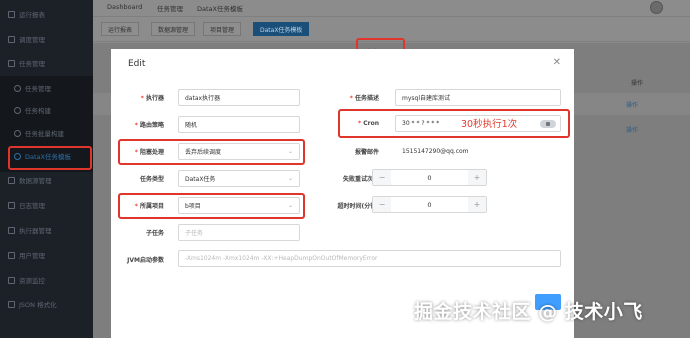 Image resolution: width=690 pixels, height=338 pixels. Describe the element at coordinates (366, 152) in the screenshot. I see `alarm-email-label: 报警邮件` at that location.